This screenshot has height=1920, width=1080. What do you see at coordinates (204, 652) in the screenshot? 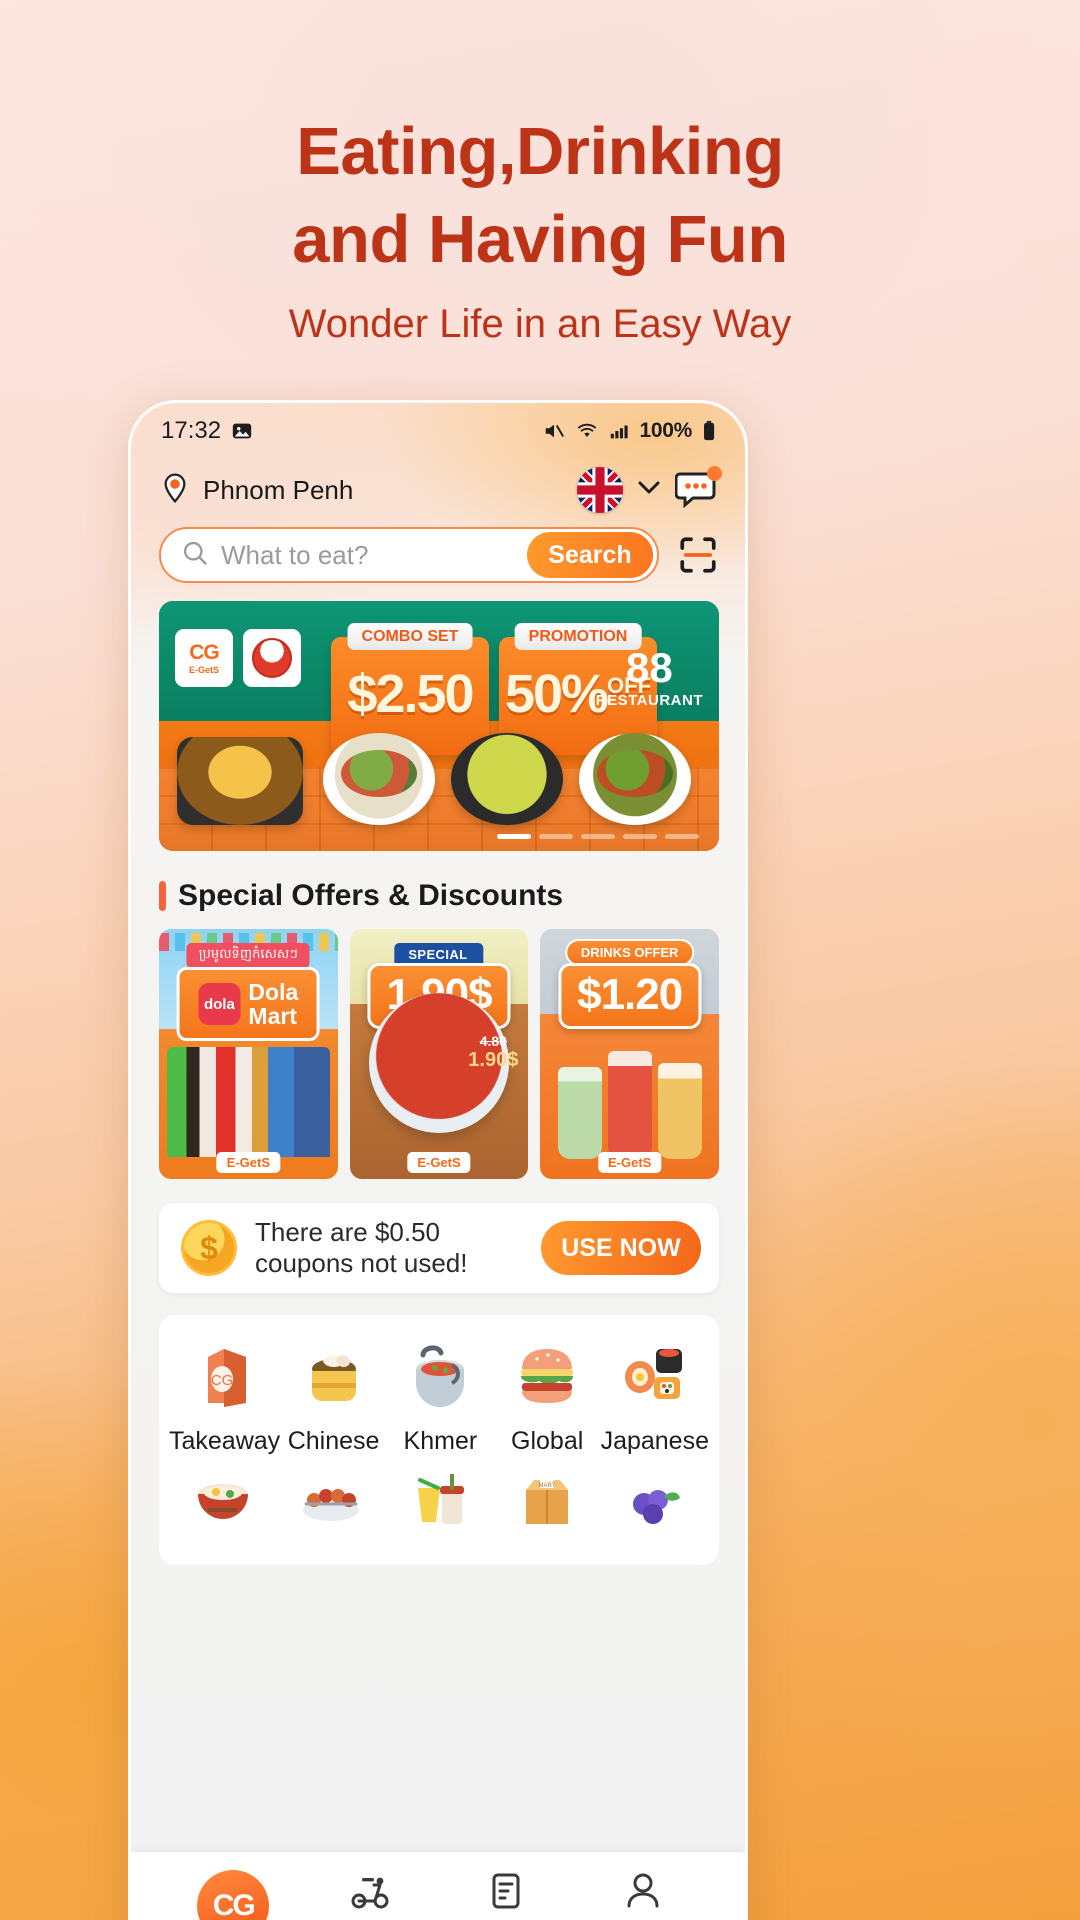
I see `egets-mark: CG` at bounding box center [204, 652].